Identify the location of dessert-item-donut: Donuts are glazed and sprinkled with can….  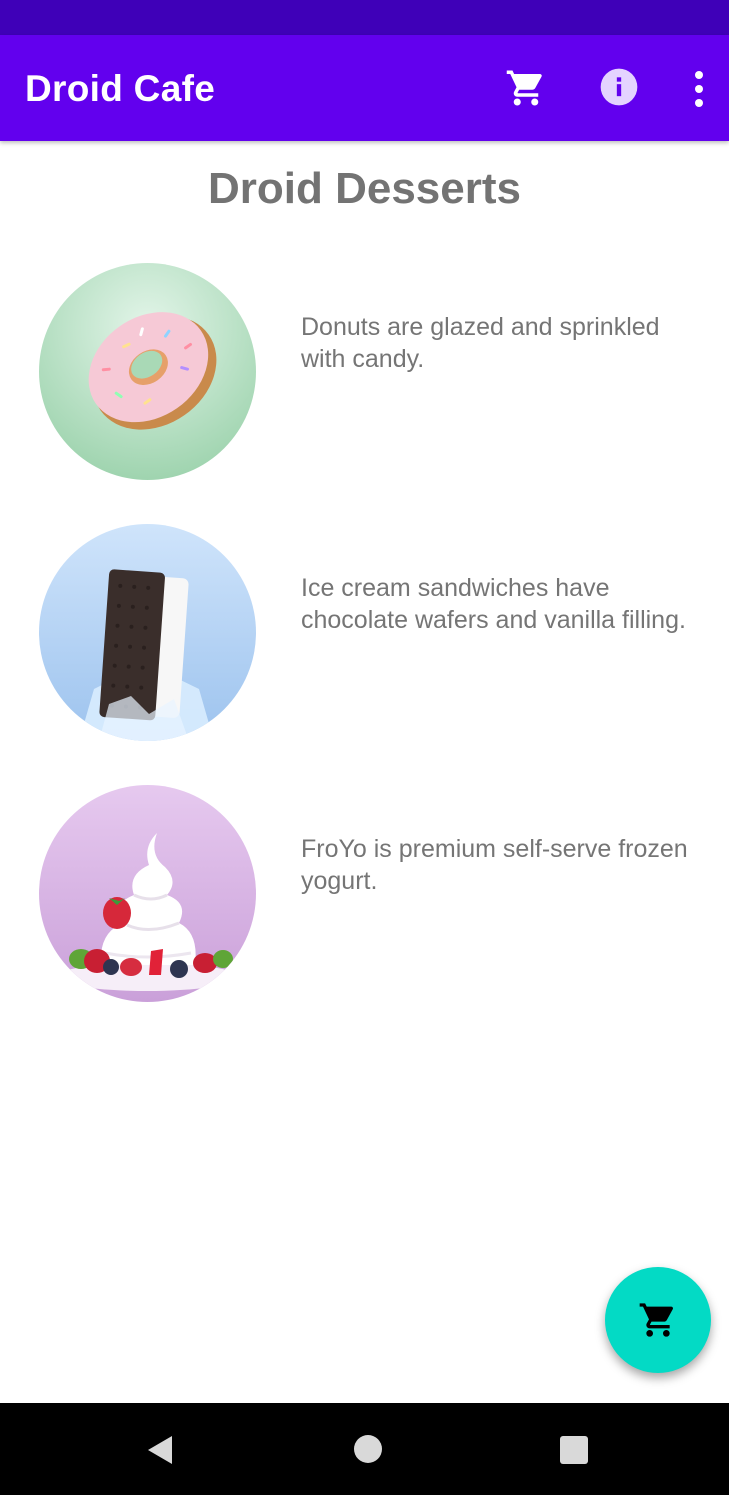
(364, 373).